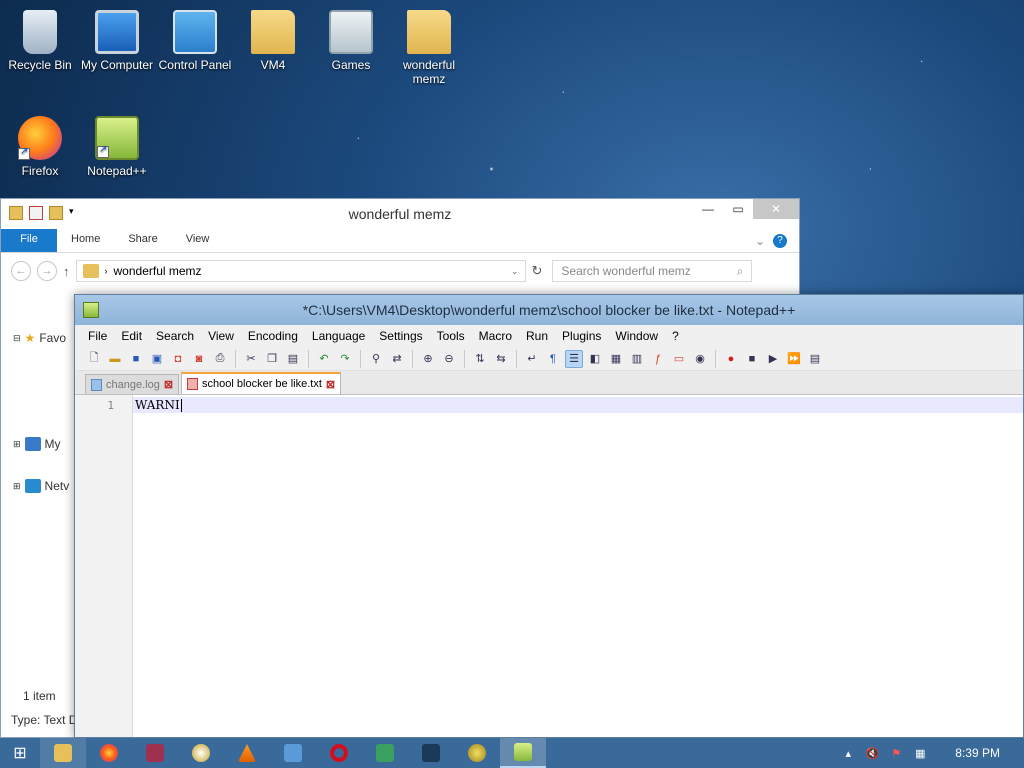  What do you see at coordinates (132, 384) in the screenshot?
I see `tab-change-log: change.log ⊠` at bounding box center [132, 384].